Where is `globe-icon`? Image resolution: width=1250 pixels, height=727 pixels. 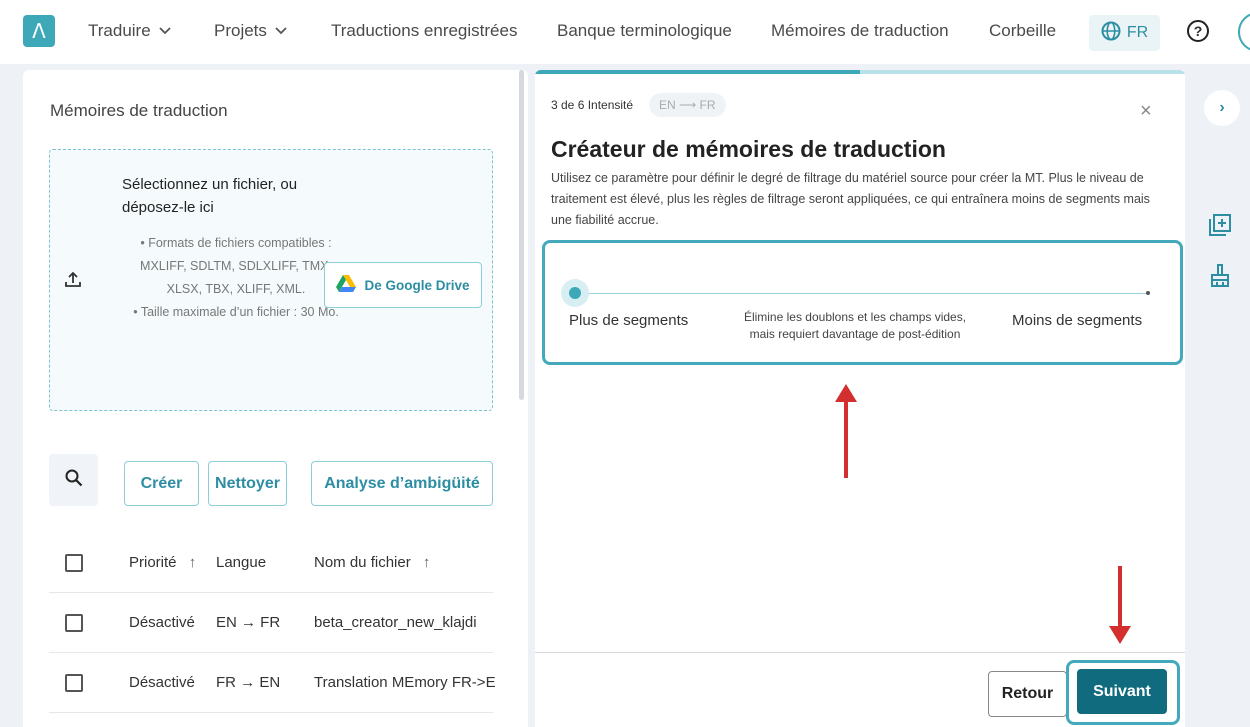
globe-icon is located at coordinates (1111, 33).